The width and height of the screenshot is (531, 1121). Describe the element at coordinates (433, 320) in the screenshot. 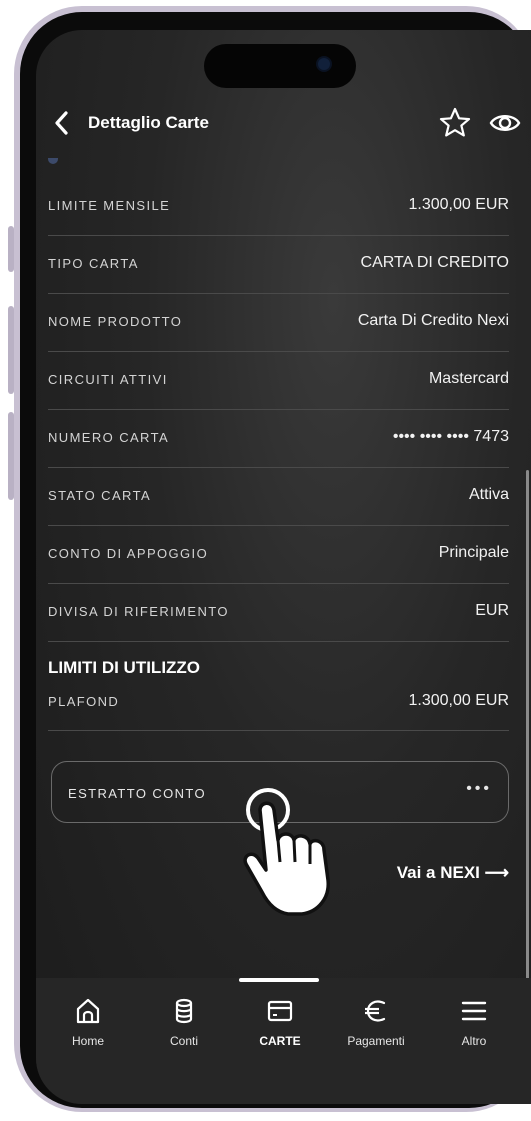

I see `detail-value: Carta Di Credito Nexi` at that location.